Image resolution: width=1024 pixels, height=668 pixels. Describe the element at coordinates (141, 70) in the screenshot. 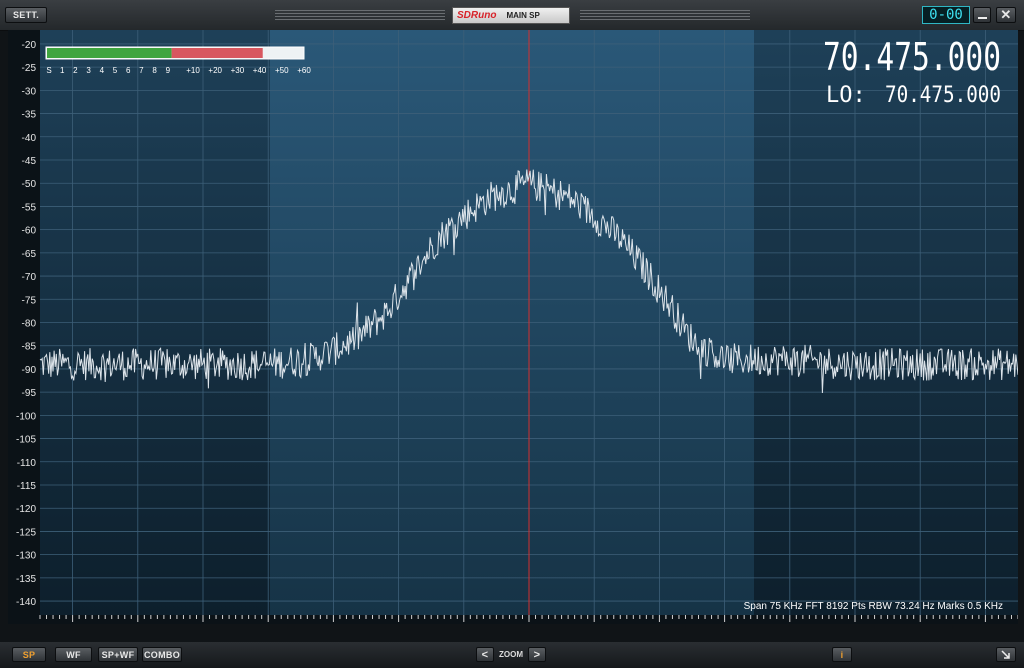

I see `s-meter-label: 7` at that location.